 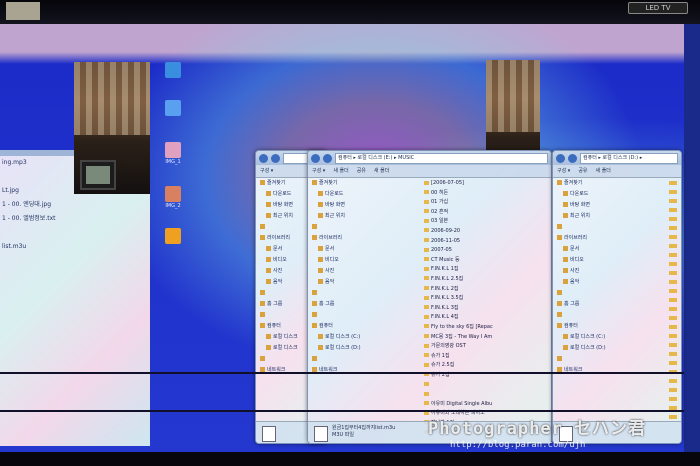 I want to click on file-row, so click(x=75, y=233).